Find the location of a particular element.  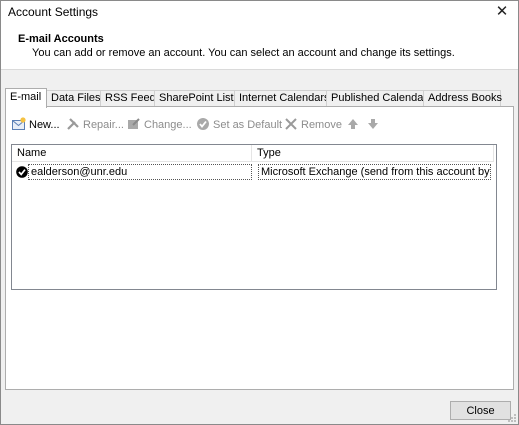

tab-email: E-mail is located at coordinates (26, 98).